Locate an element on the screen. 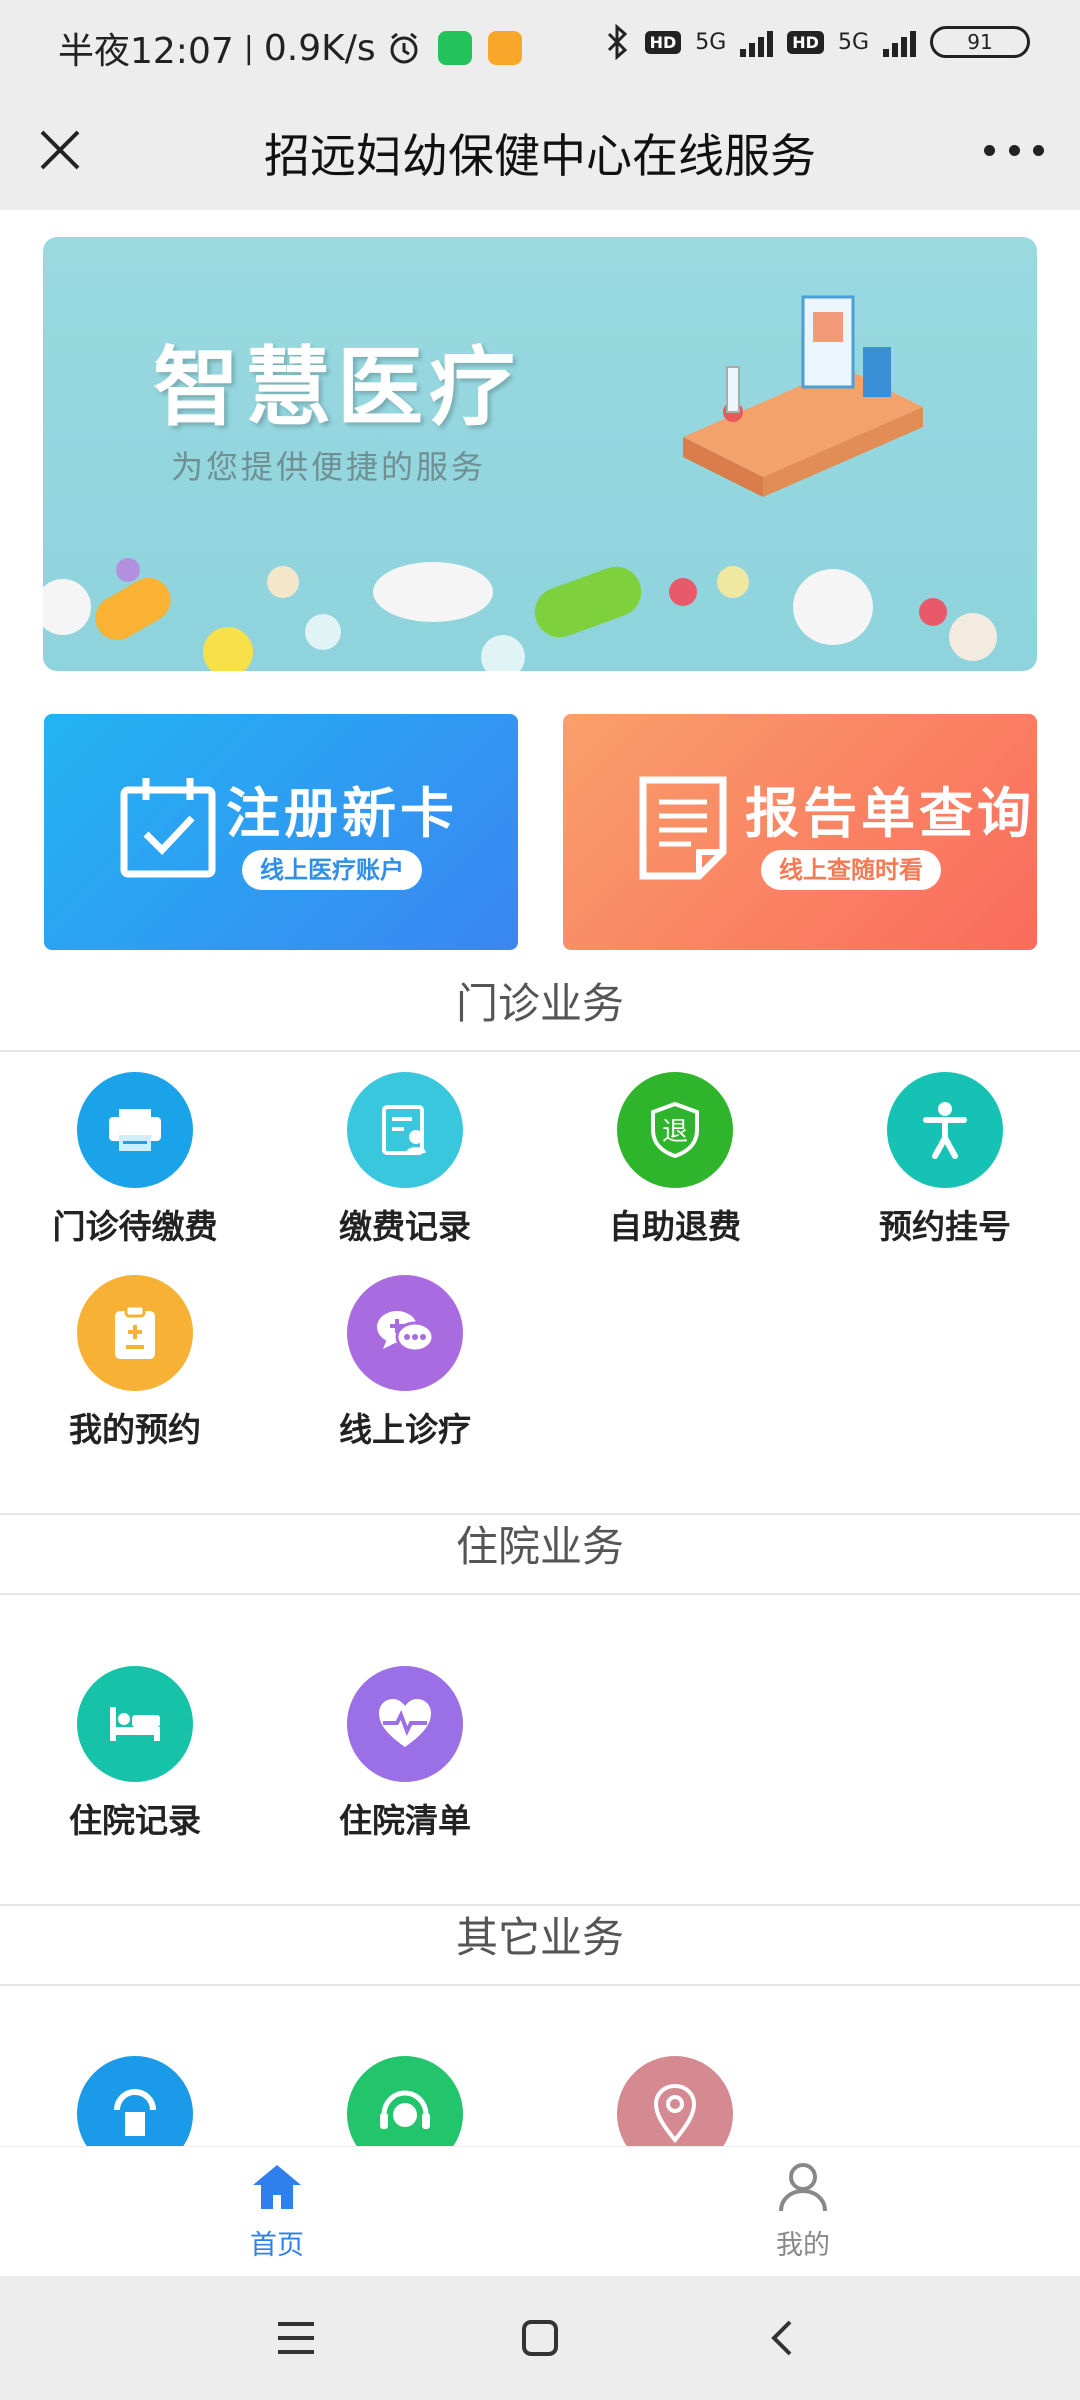 The image size is (1080, 2400). heart-pulse-icon is located at coordinates (405, 1724).